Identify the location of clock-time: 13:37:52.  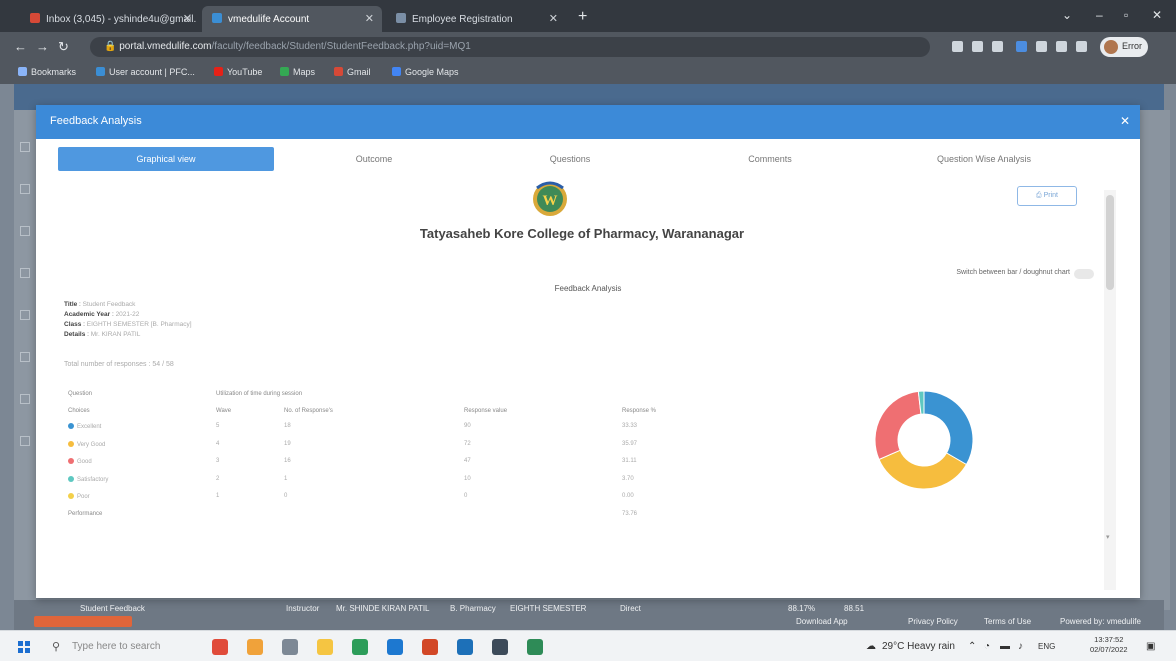
(1109, 639).